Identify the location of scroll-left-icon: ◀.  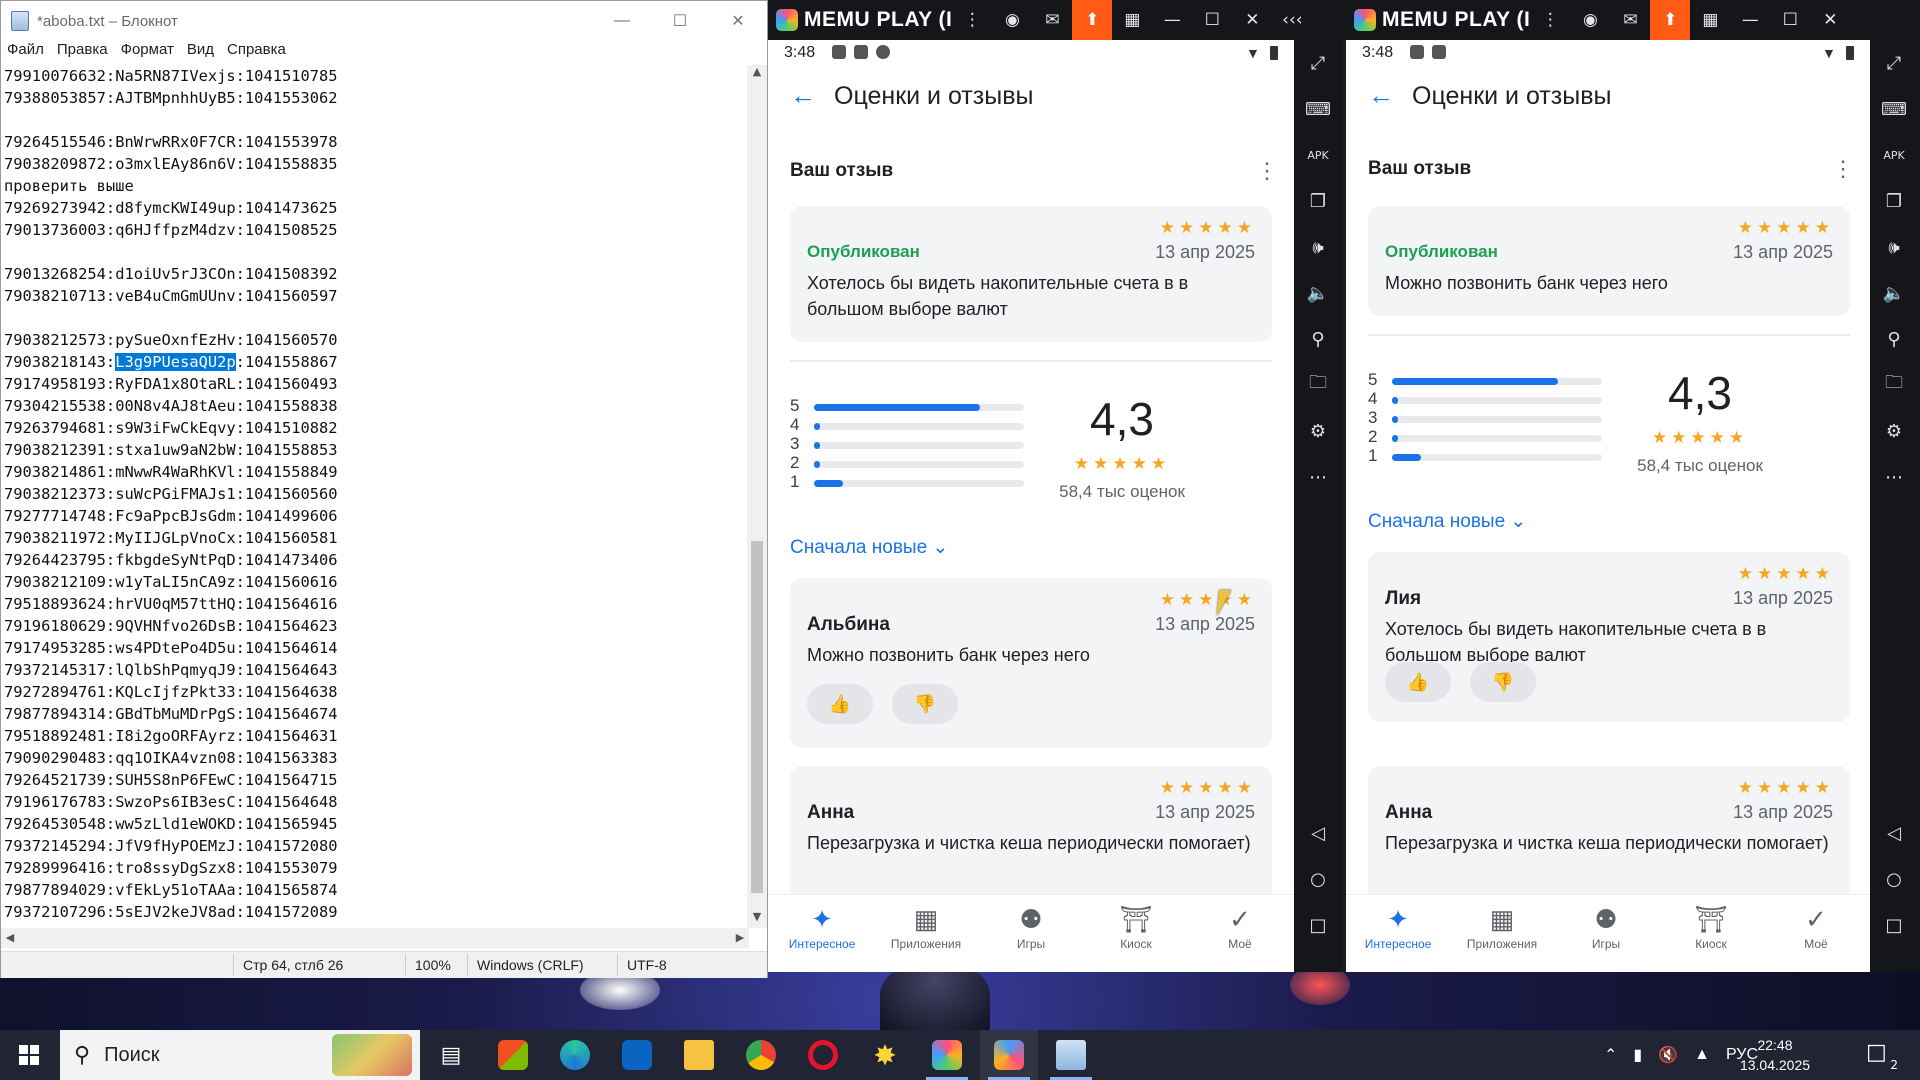
(10, 938).